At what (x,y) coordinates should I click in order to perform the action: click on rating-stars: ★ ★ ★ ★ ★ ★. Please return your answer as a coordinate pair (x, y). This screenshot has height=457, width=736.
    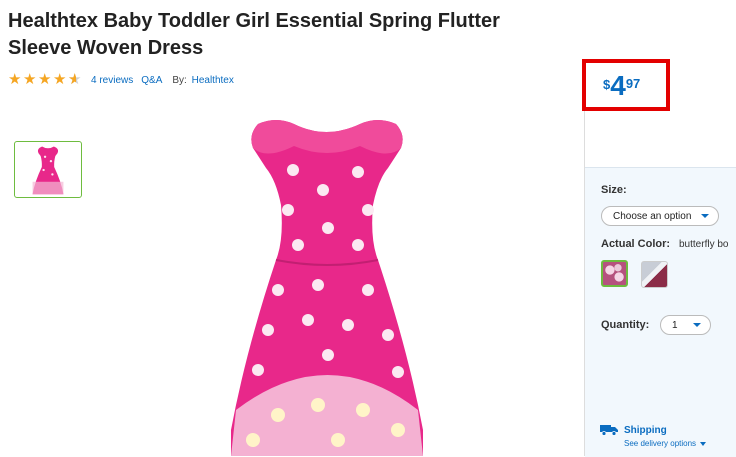
    Looking at the image, I should click on (45, 80).